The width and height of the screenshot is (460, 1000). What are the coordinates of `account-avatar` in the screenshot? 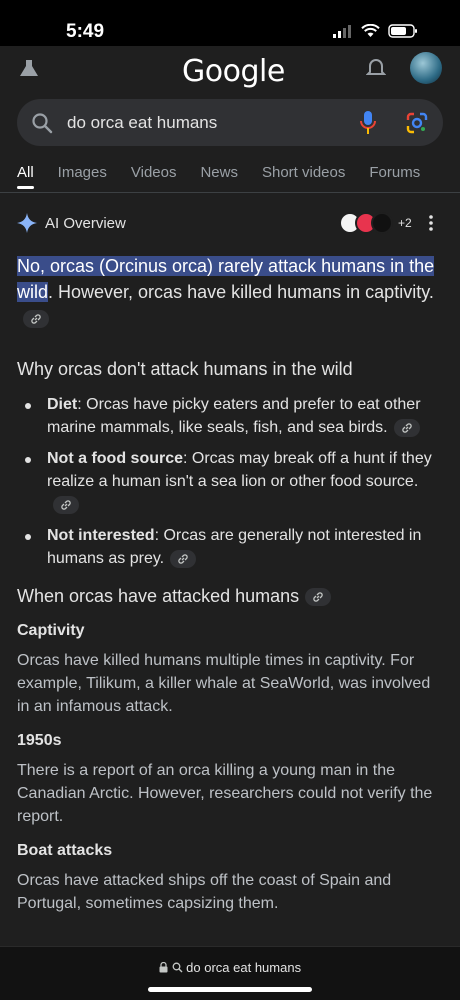 It's located at (426, 68).